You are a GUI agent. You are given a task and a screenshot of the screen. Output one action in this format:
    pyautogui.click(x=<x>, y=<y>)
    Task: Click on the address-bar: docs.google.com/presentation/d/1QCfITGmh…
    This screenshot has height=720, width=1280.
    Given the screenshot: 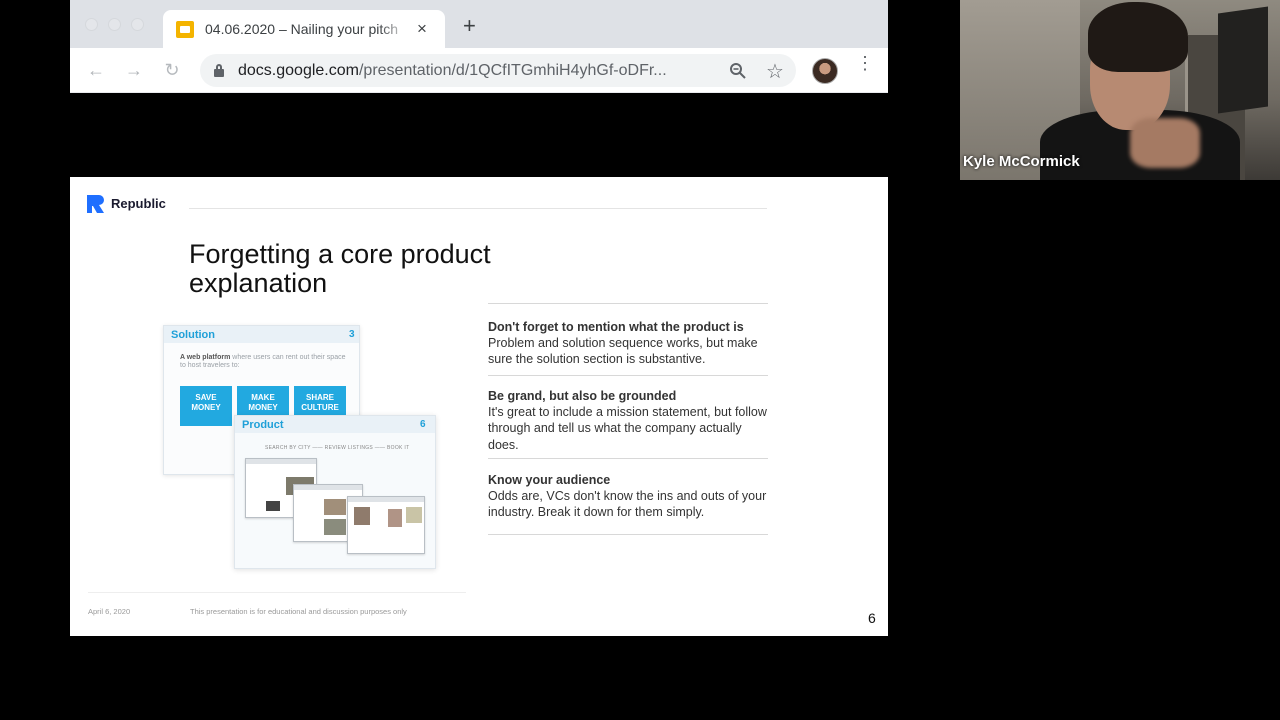 What is the action you would take?
    pyautogui.click(x=498, y=70)
    